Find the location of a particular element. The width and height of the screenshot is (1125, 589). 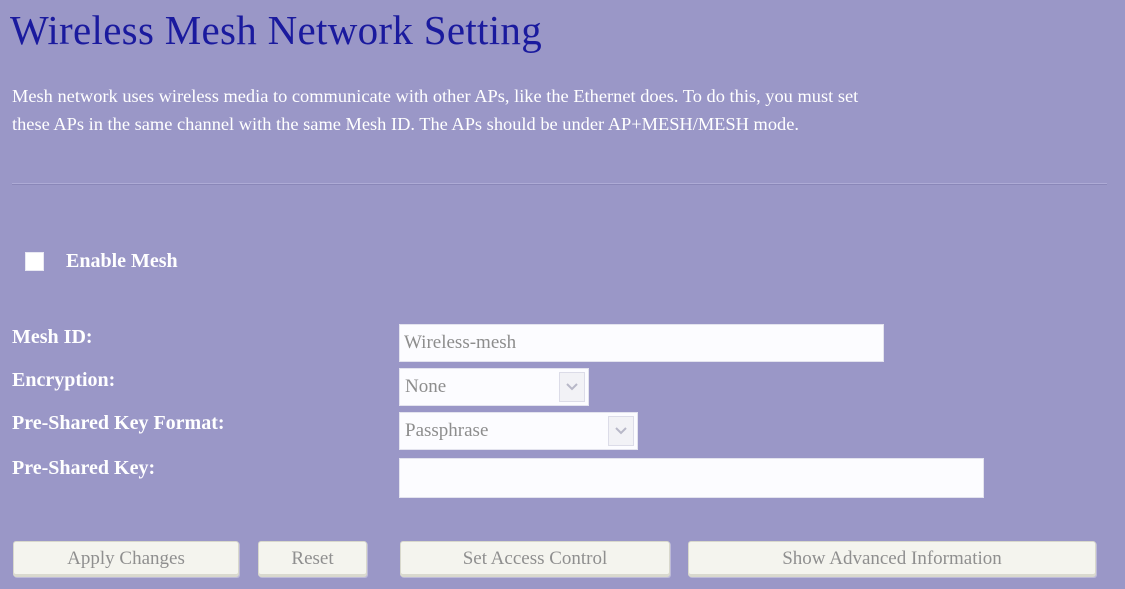

page-title: Wireless Mesh Network Setting is located at coordinates (276, 30).